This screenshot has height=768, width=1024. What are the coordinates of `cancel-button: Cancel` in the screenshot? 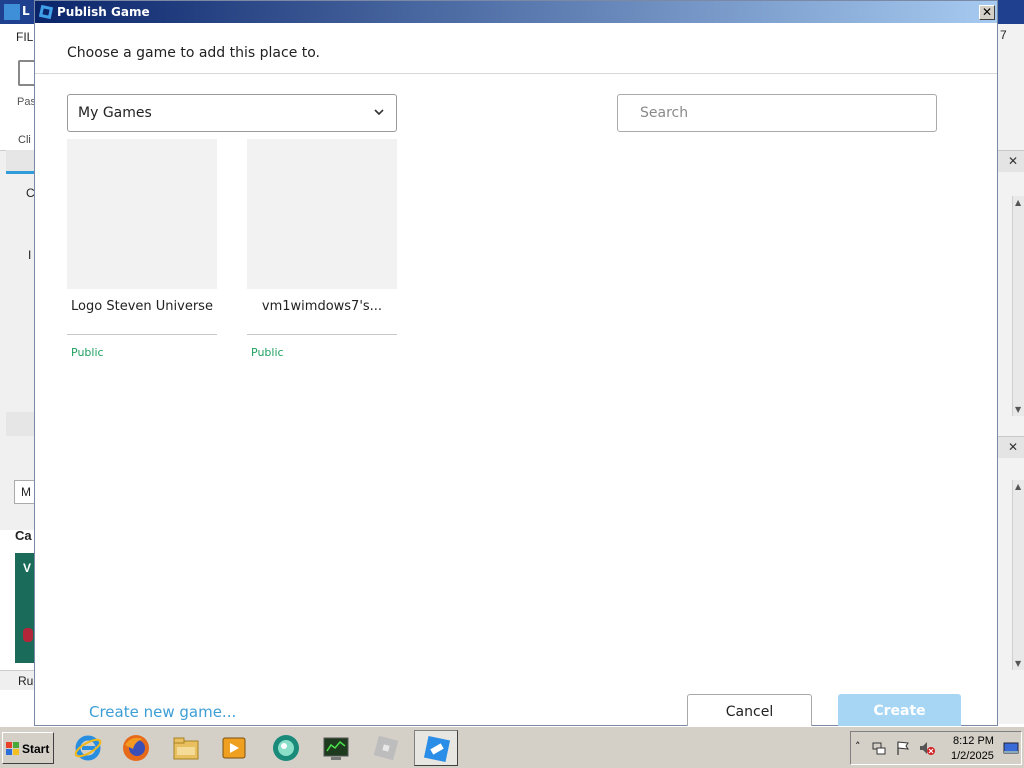 It's located at (749, 710).